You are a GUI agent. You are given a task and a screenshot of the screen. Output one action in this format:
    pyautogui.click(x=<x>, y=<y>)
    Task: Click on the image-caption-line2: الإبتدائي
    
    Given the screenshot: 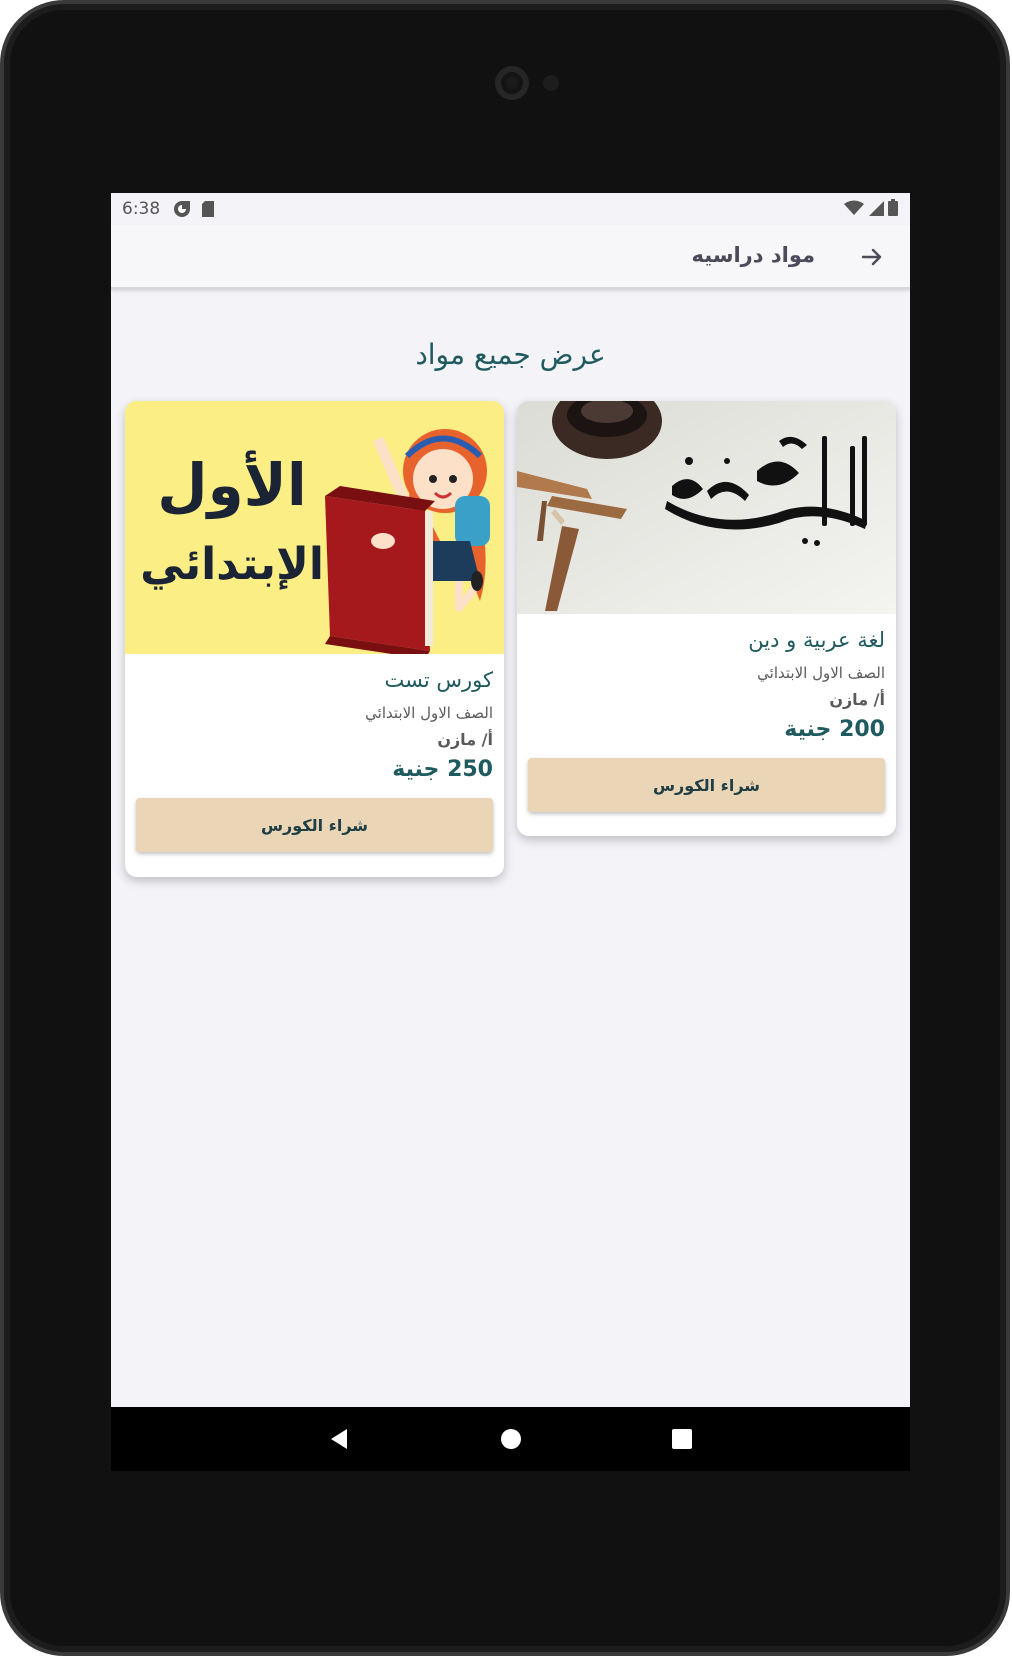 What is the action you would take?
    pyautogui.click(x=232, y=564)
    